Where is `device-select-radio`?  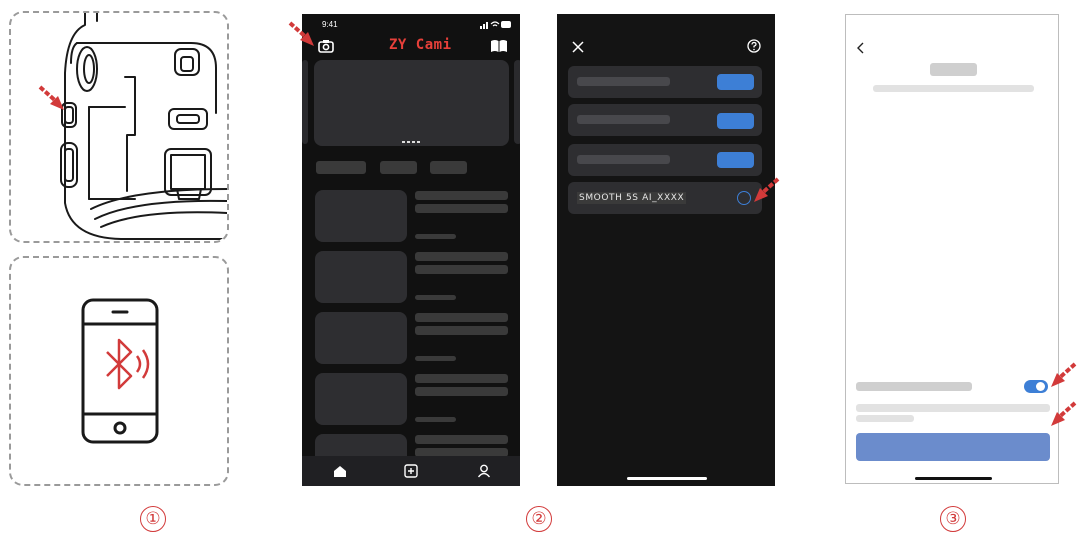 device-select-radio is located at coordinates (744, 198).